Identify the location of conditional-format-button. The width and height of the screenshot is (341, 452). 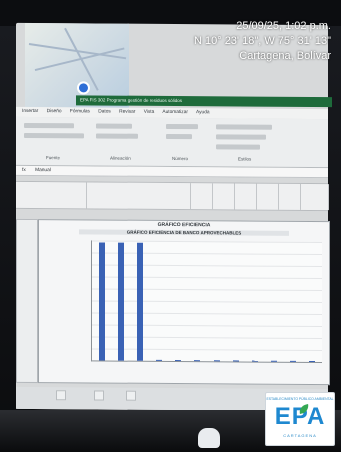
(244, 127).